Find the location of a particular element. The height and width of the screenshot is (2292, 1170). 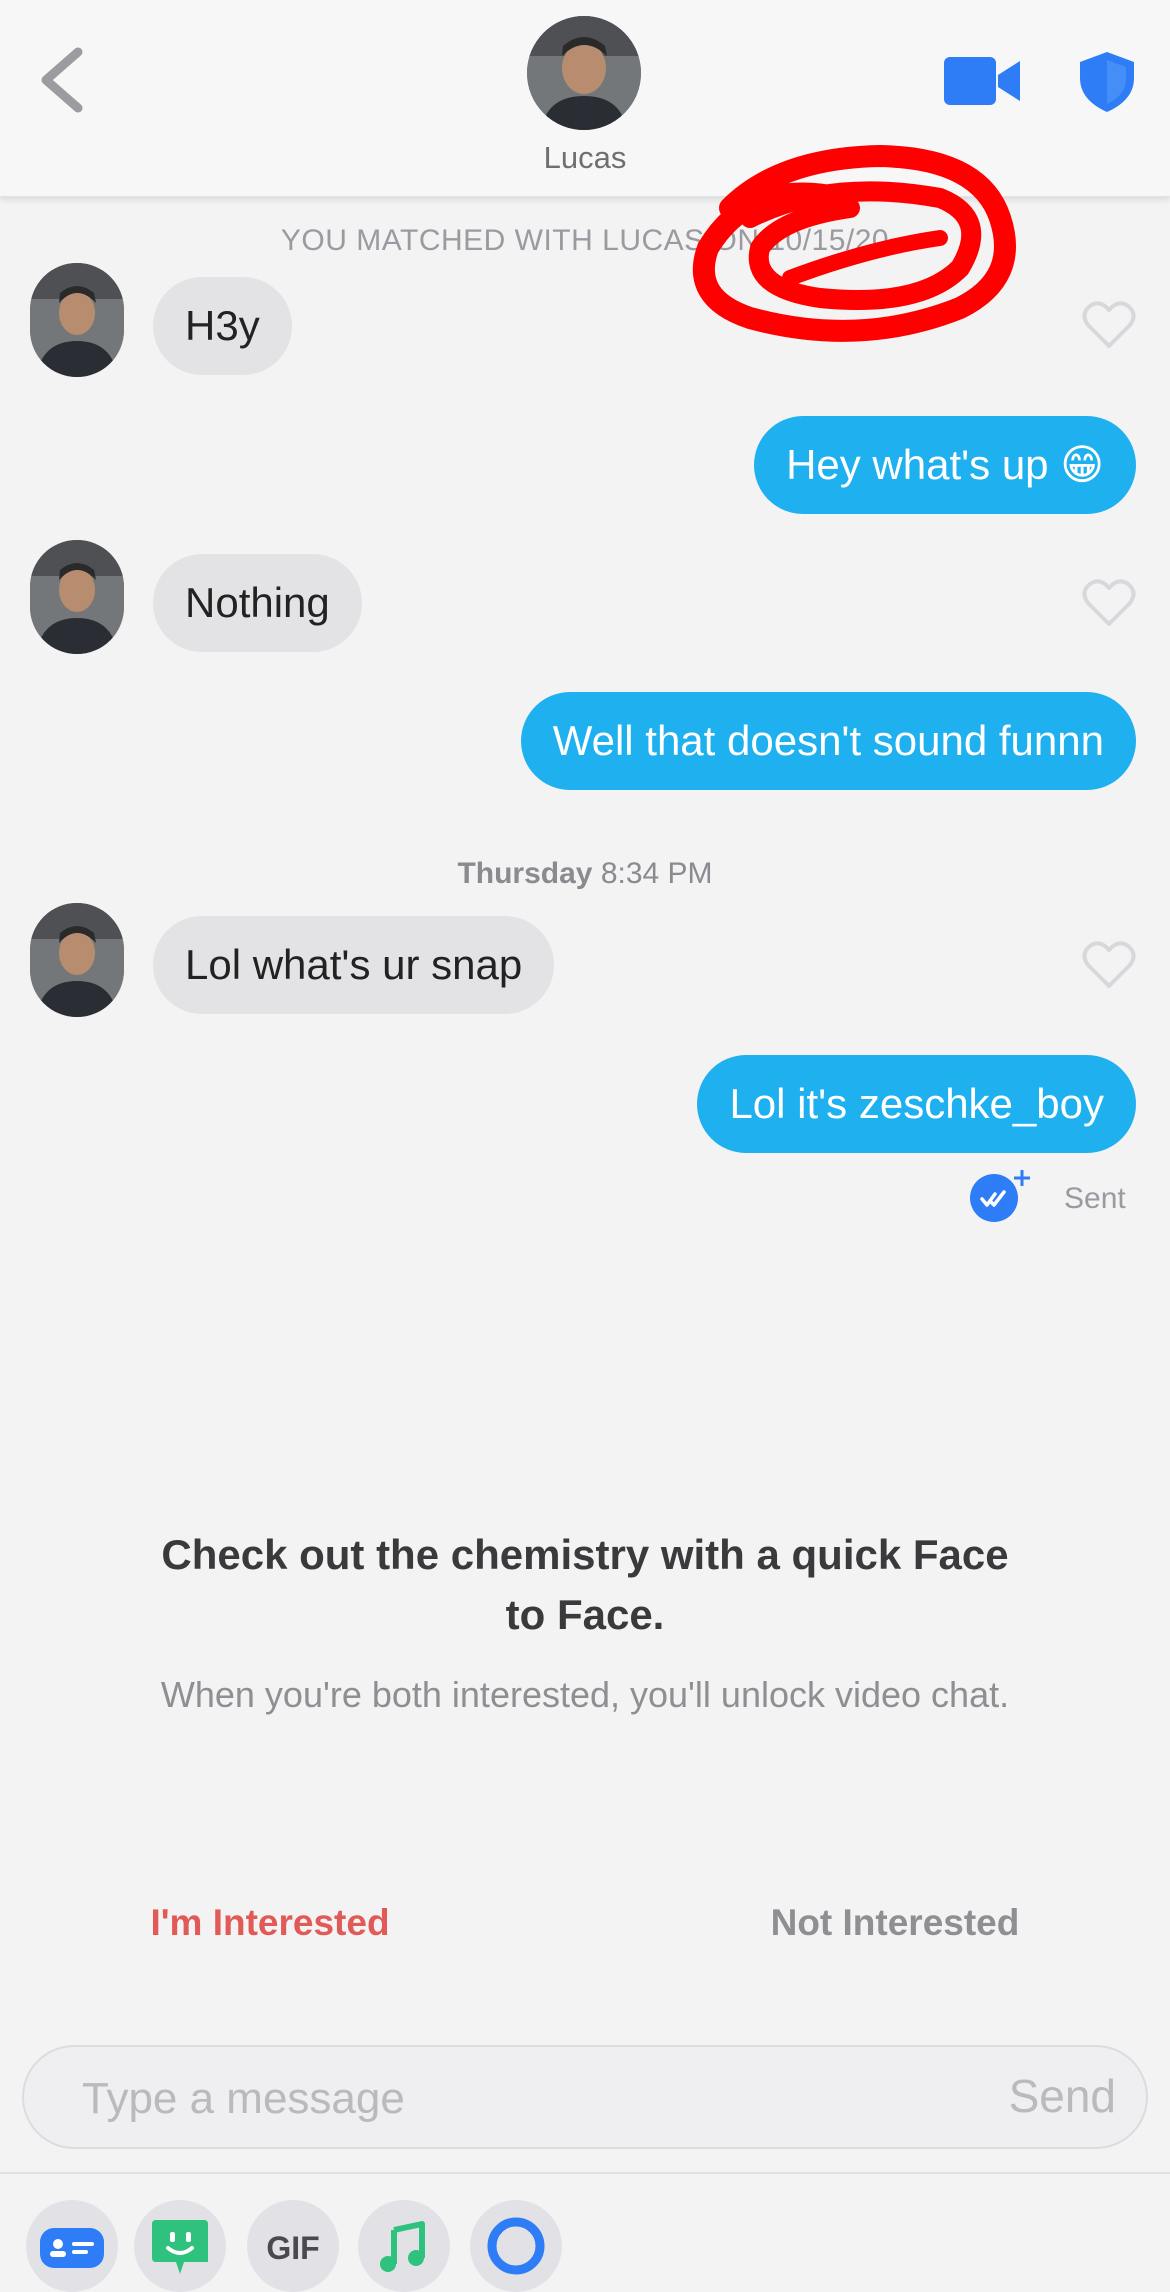

day-timestamp: Thursday 8:34 PM is located at coordinates (585, 874).